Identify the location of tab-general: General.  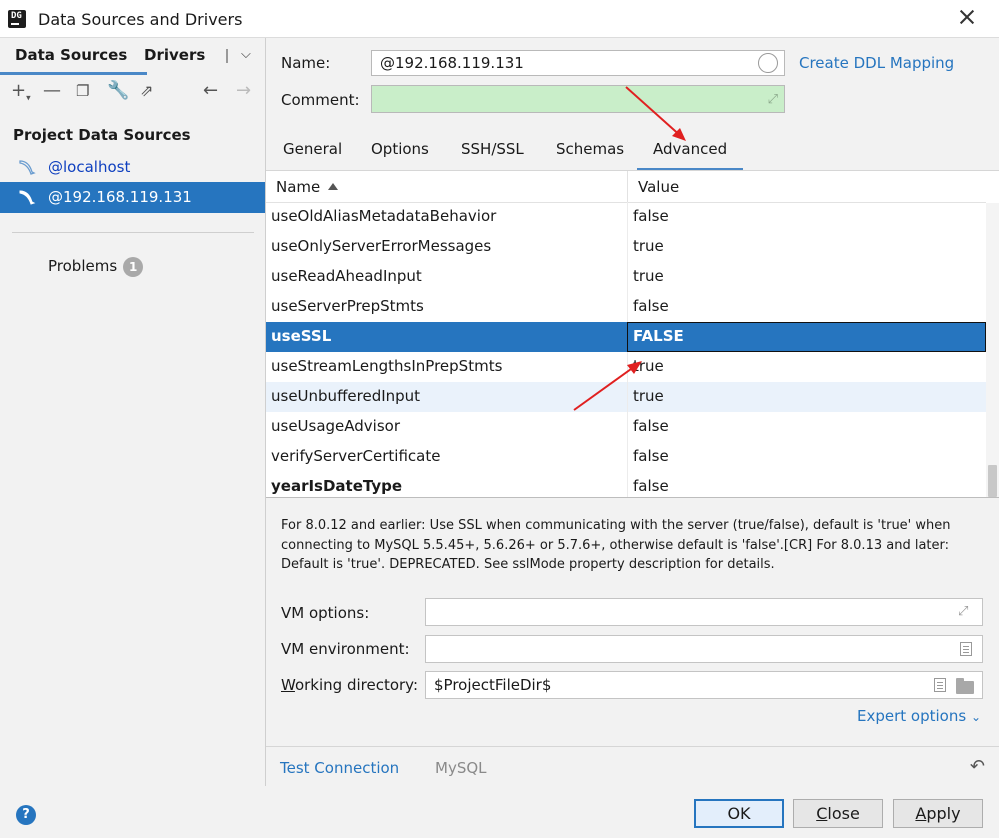
(312, 149).